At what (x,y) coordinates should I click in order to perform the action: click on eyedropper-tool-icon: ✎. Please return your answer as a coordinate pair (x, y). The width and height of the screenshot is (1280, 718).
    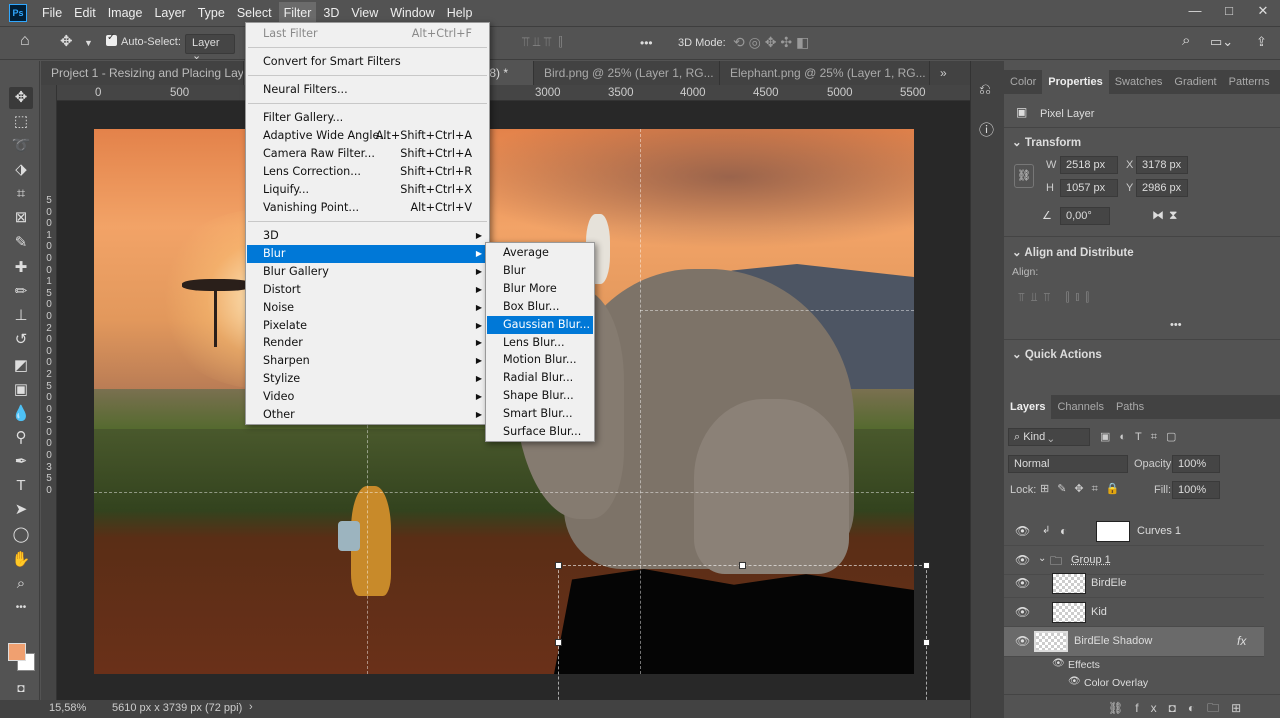
    Looking at the image, I should click on (21, 243).